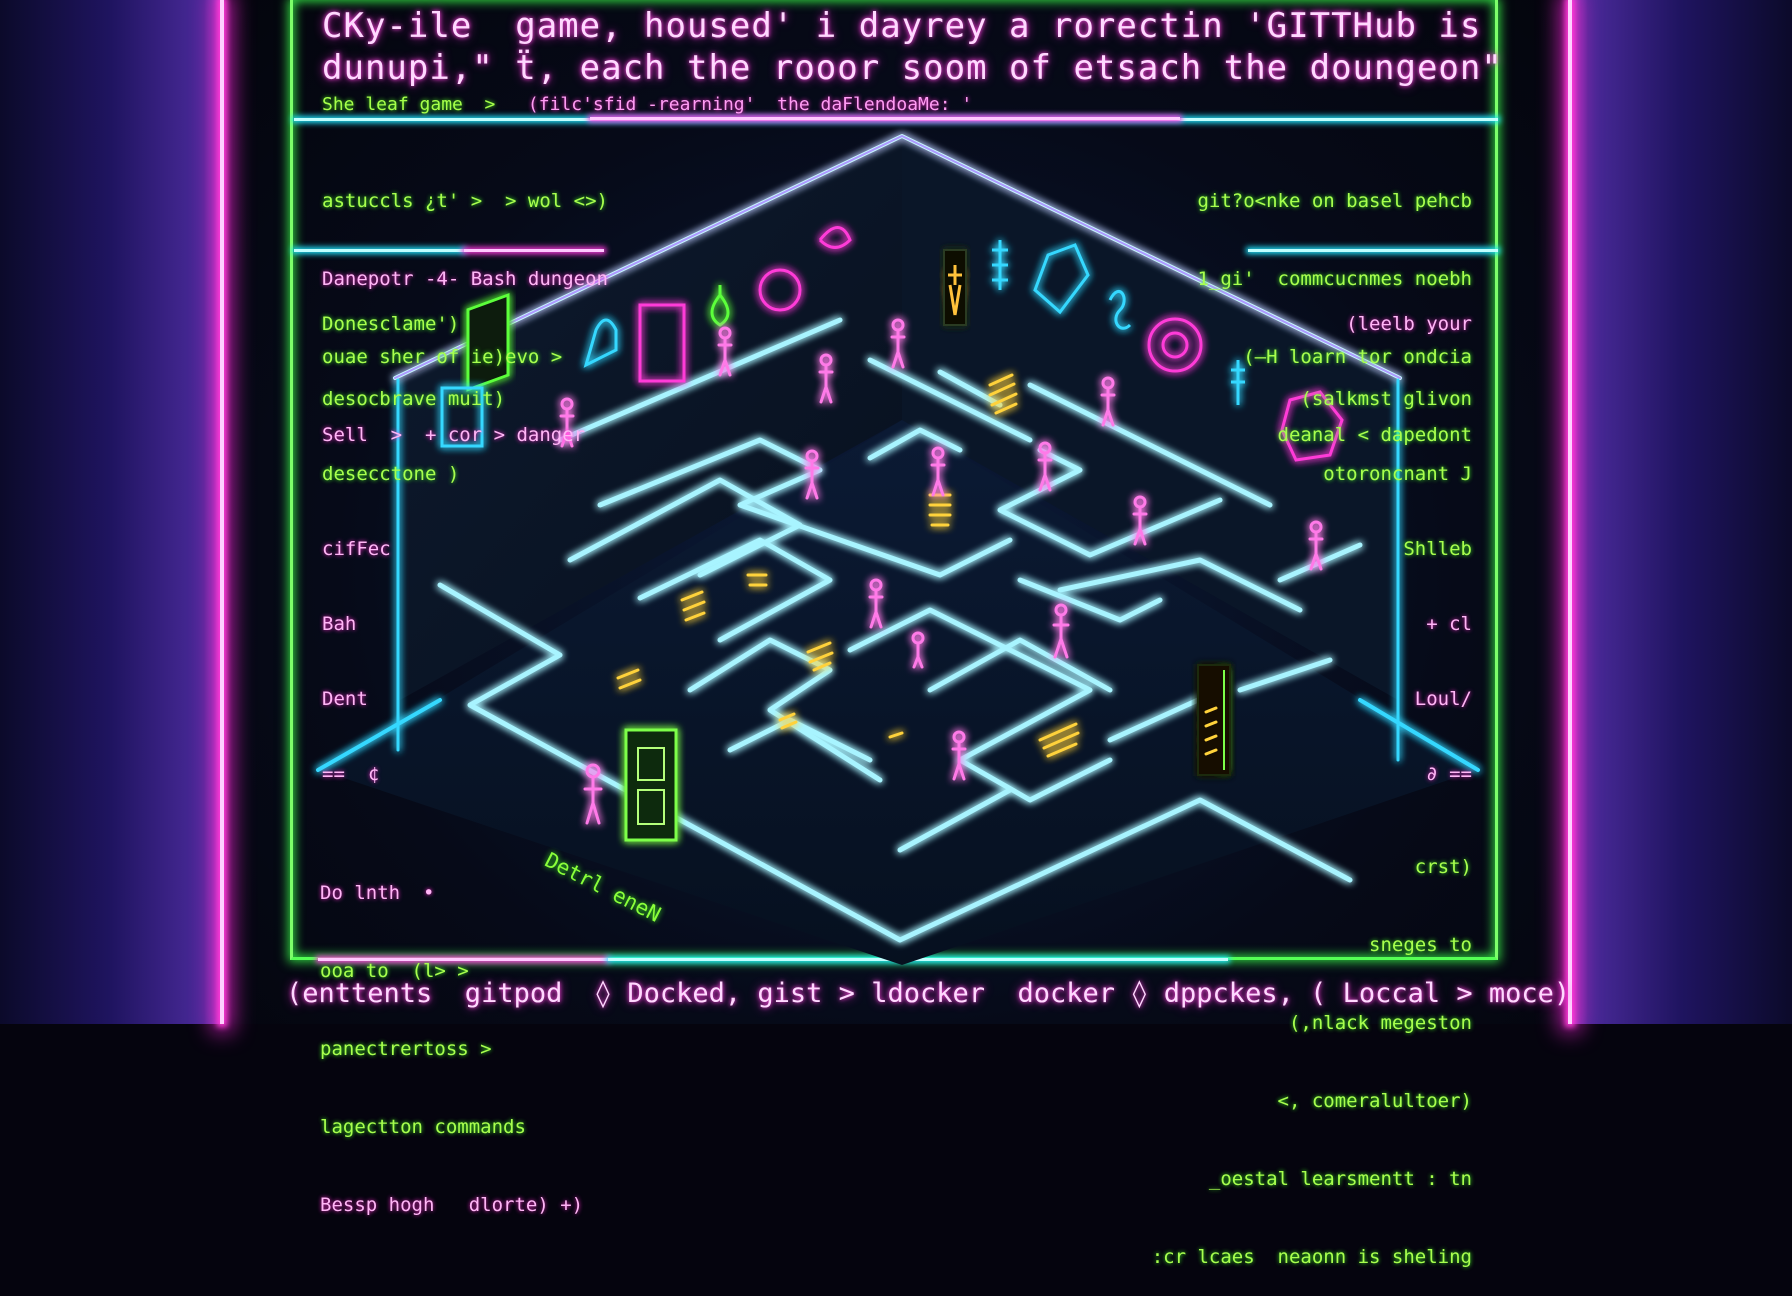 This screenshot has width=1792, height=1296. What do you see at coordinates (406, 1049) in the screenshot?
I see `log-line: panectrertoss >` at bounding box center [406, 1049].